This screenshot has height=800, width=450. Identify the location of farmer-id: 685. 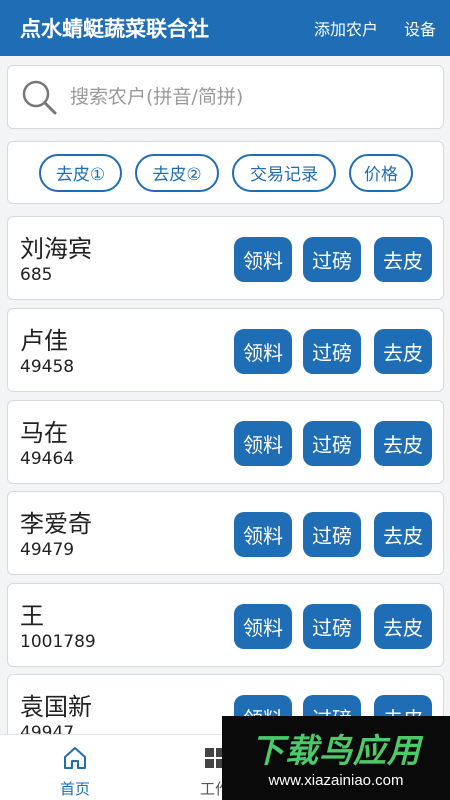
(36, 275).